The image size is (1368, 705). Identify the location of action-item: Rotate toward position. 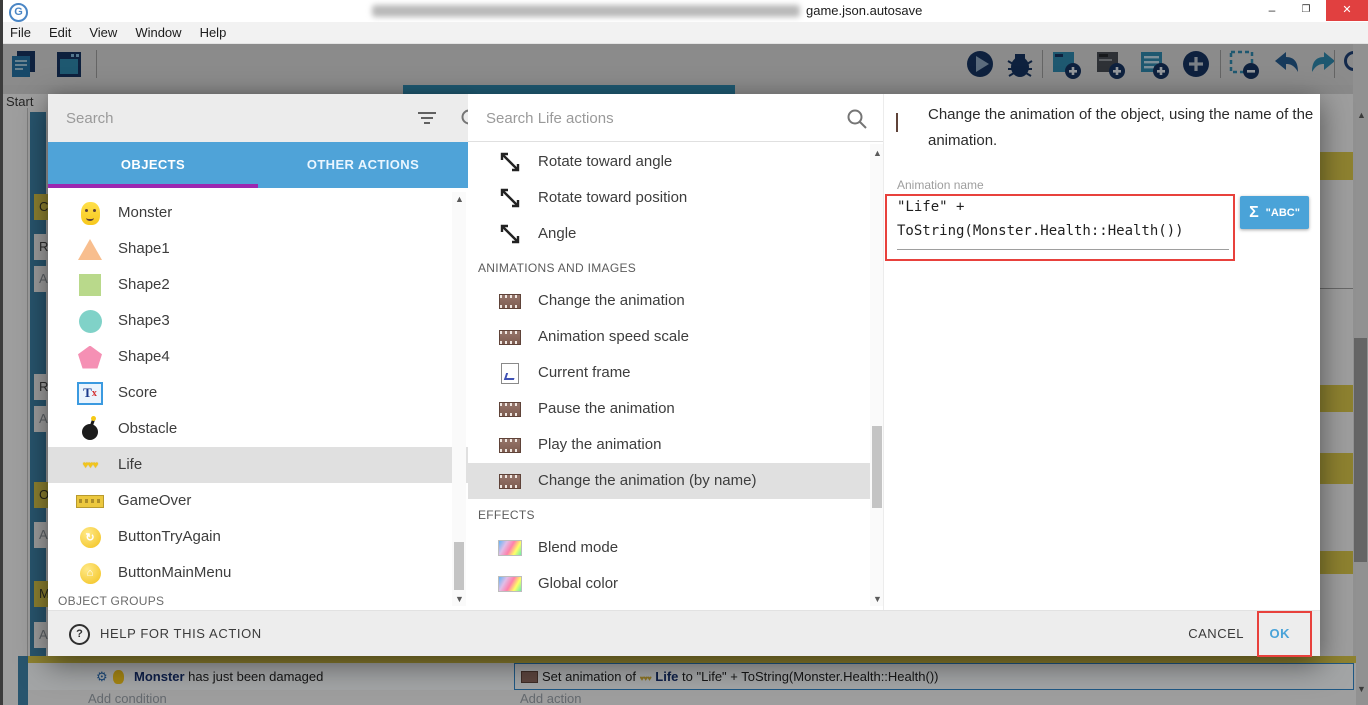
(669, 198).